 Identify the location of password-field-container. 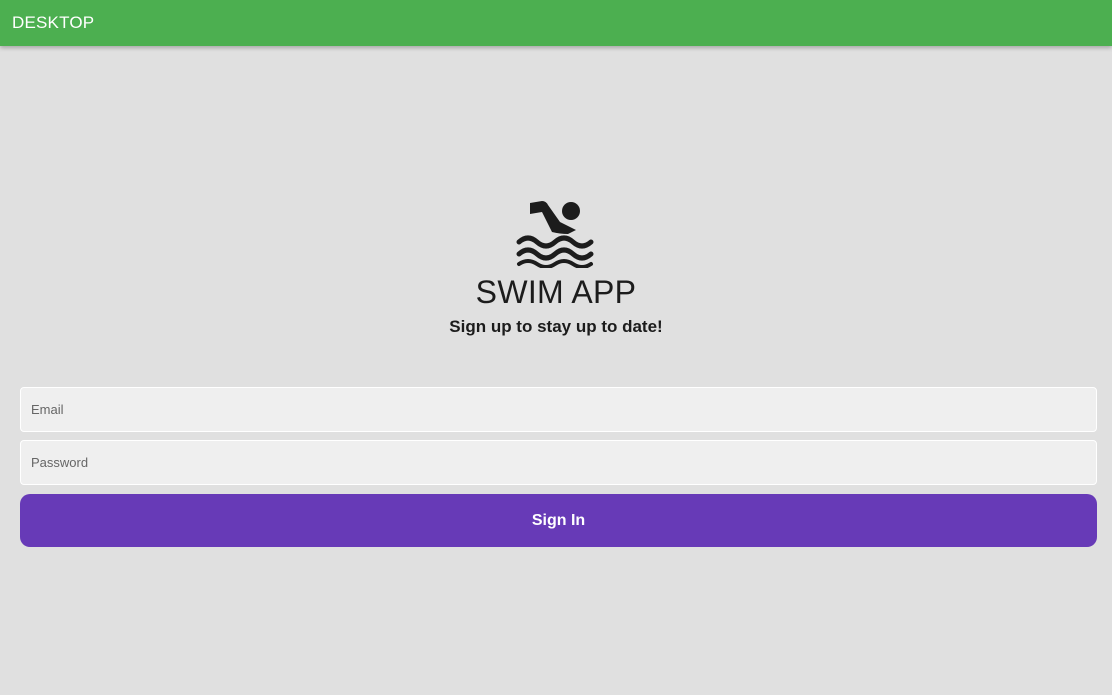
(558, 462).